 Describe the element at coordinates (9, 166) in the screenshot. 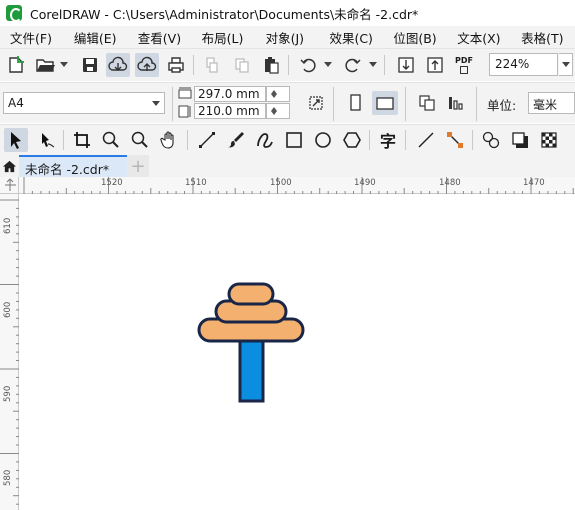

I see `home-icon` at that location.